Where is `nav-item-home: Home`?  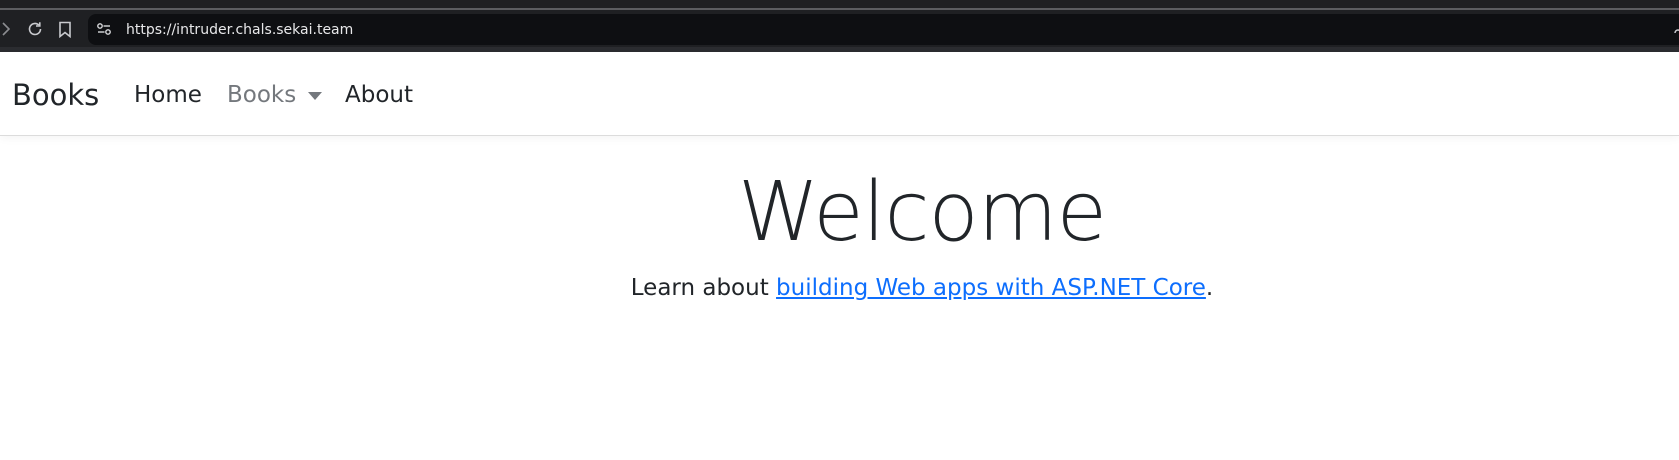 nav-item-home: Home is located at coordinates (168, 95).